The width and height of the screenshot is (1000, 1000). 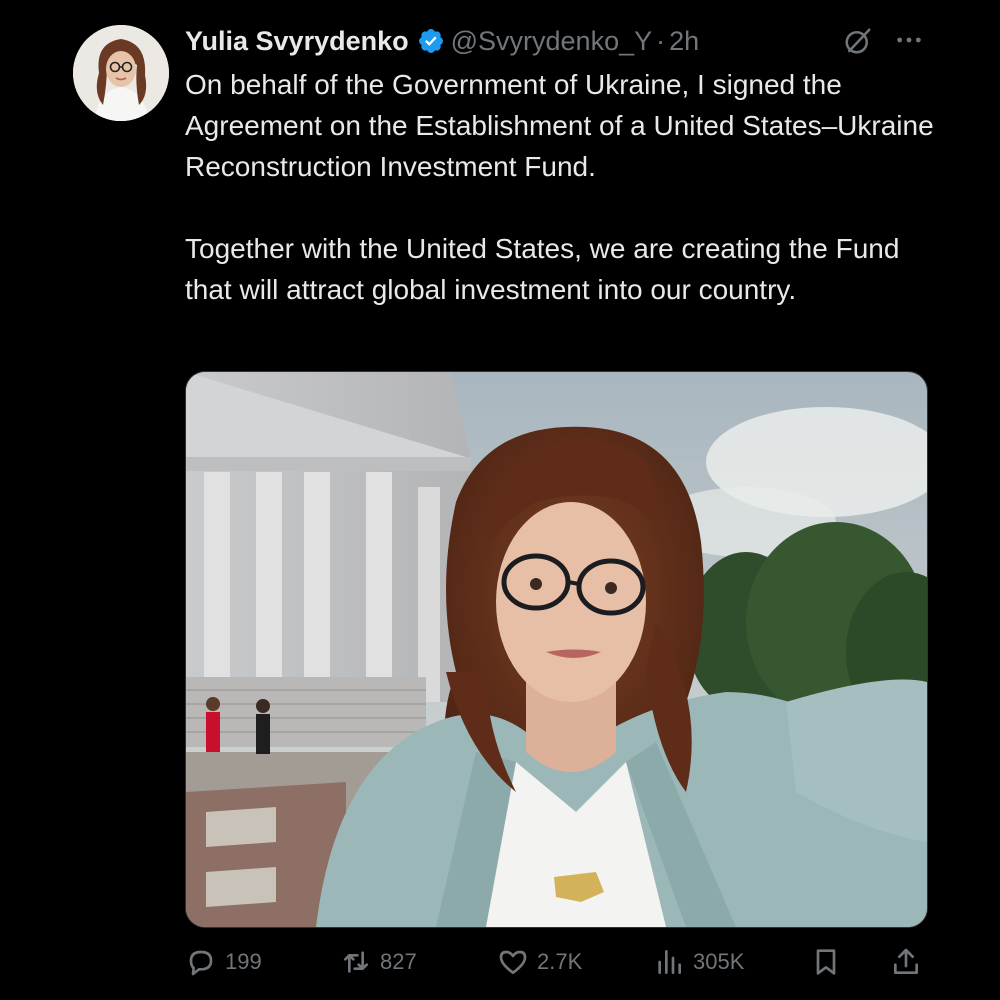 I want to click on heart-icon, so click(x=513, y=962).